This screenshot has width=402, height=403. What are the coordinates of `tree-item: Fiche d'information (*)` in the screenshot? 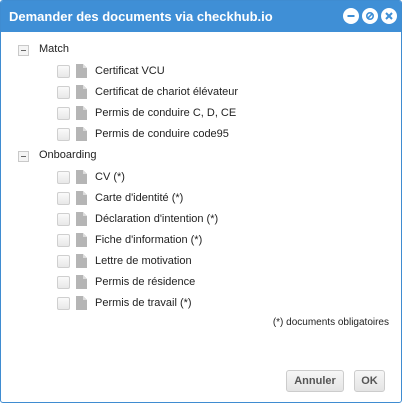 It's located at (201, 240).